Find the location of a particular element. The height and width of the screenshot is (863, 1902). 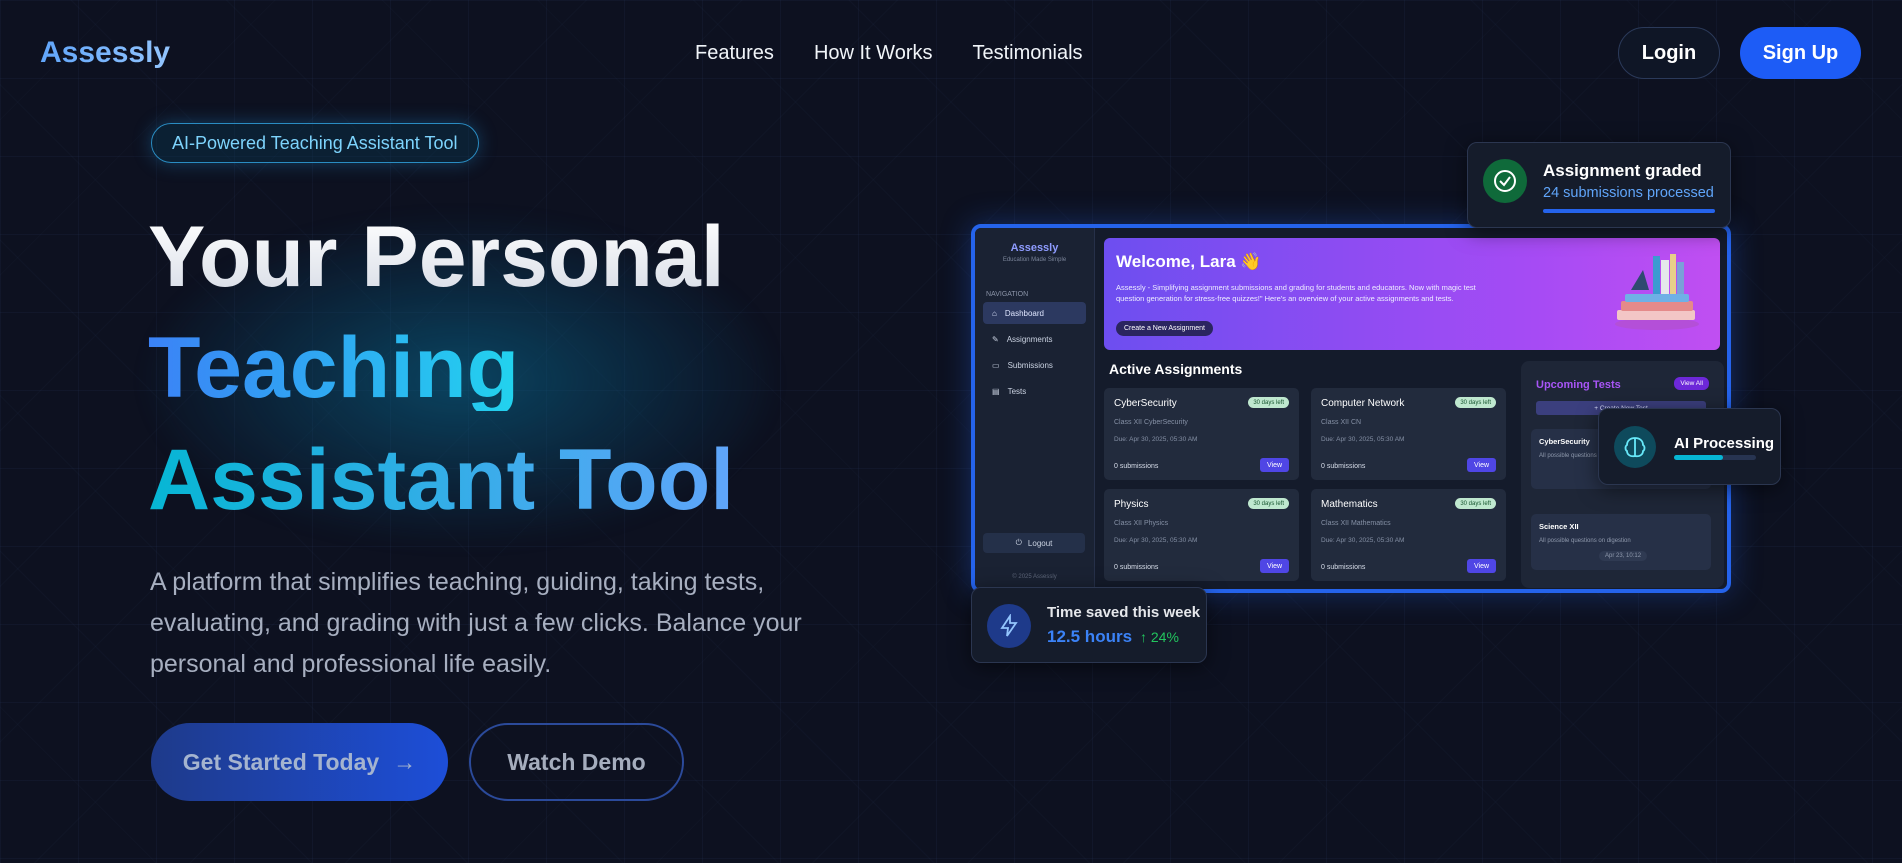

sidebar-item-label: Tests is located at coordinates (1017, 391).